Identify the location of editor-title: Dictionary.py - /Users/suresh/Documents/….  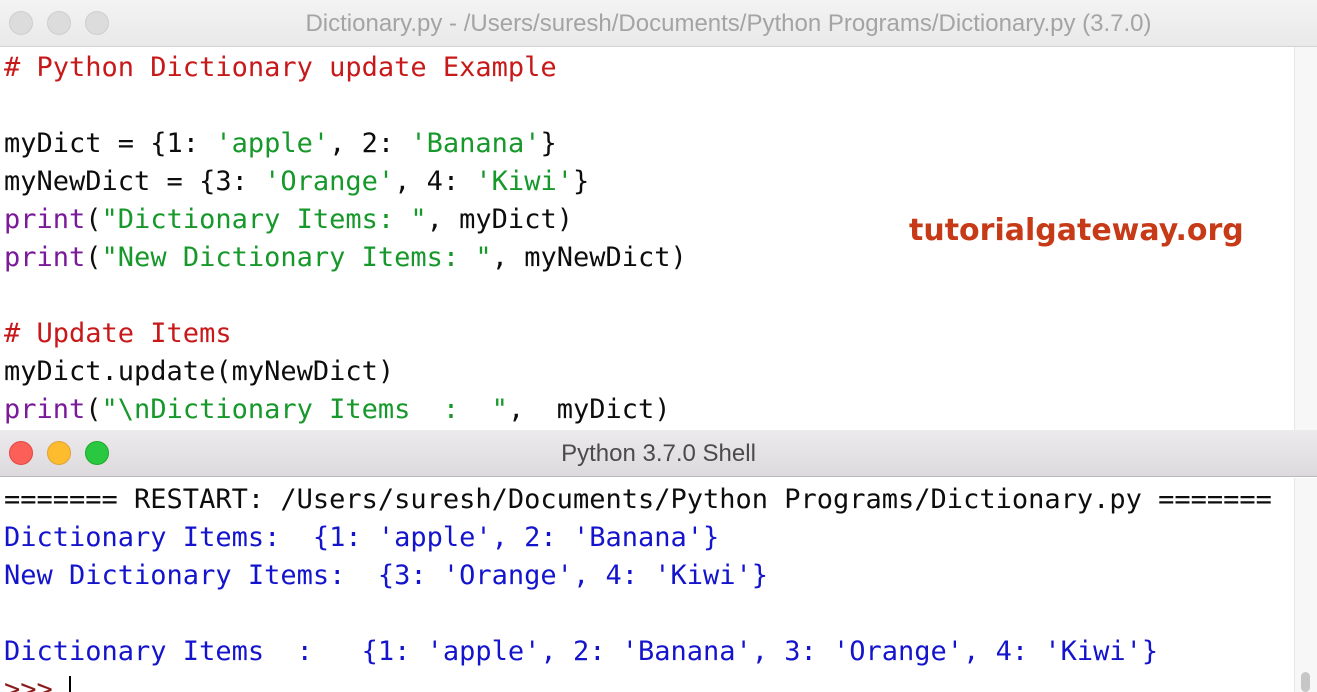
(728, 23).